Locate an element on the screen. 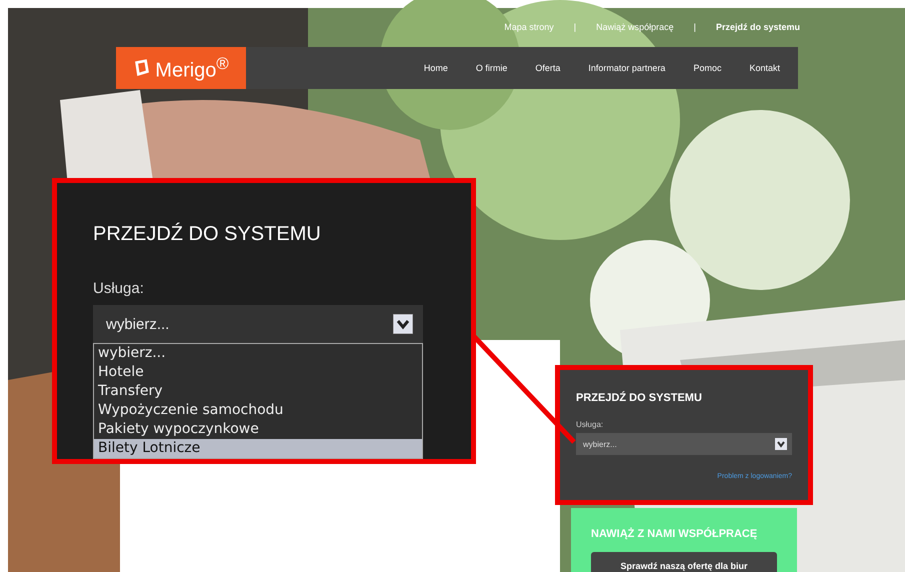 The height and width of the screenshot is (572, 905). top-link: Nawiąż współpracę is located at coordinates (635, 27).